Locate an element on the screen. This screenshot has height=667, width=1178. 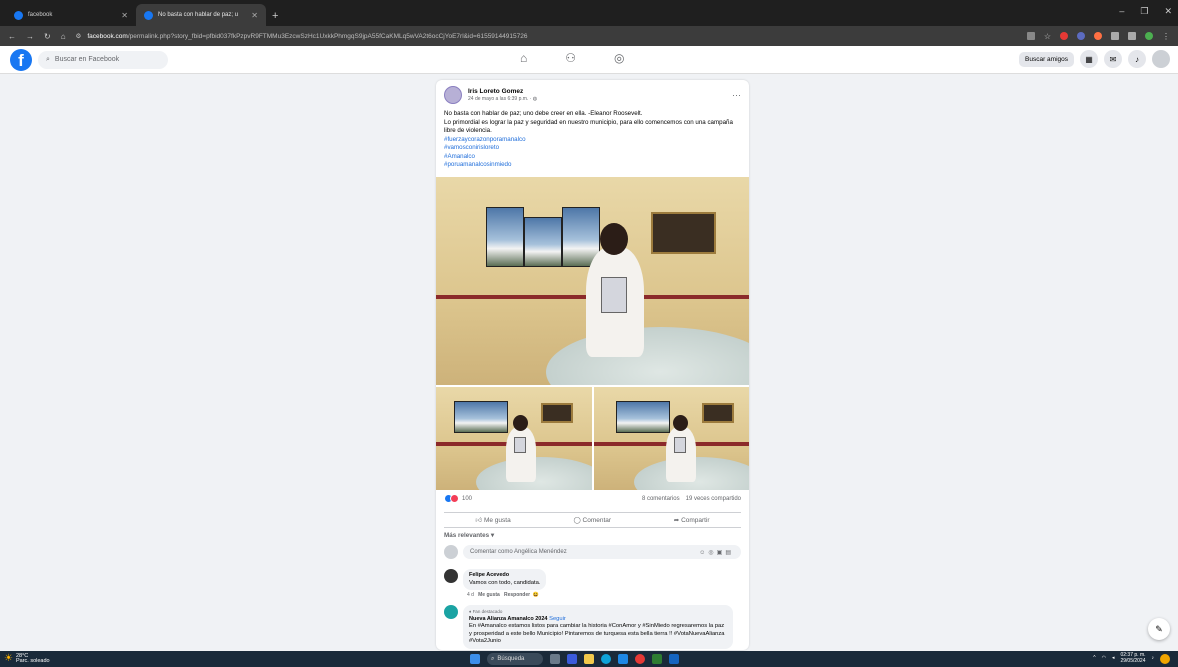
maximize-icon: ❐ is located at coordinates (1144, 11).